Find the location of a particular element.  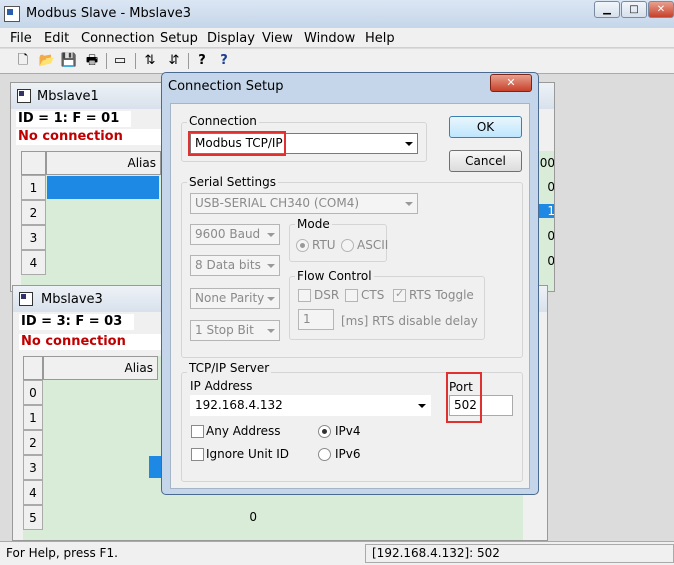

value-cell: 00 is located at coordinates (546, 163).